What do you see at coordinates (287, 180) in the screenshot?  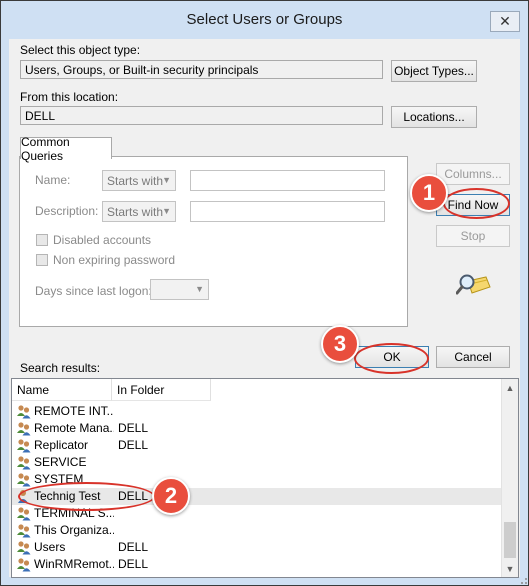 I see `name-input` at bounding box center [287, 180].